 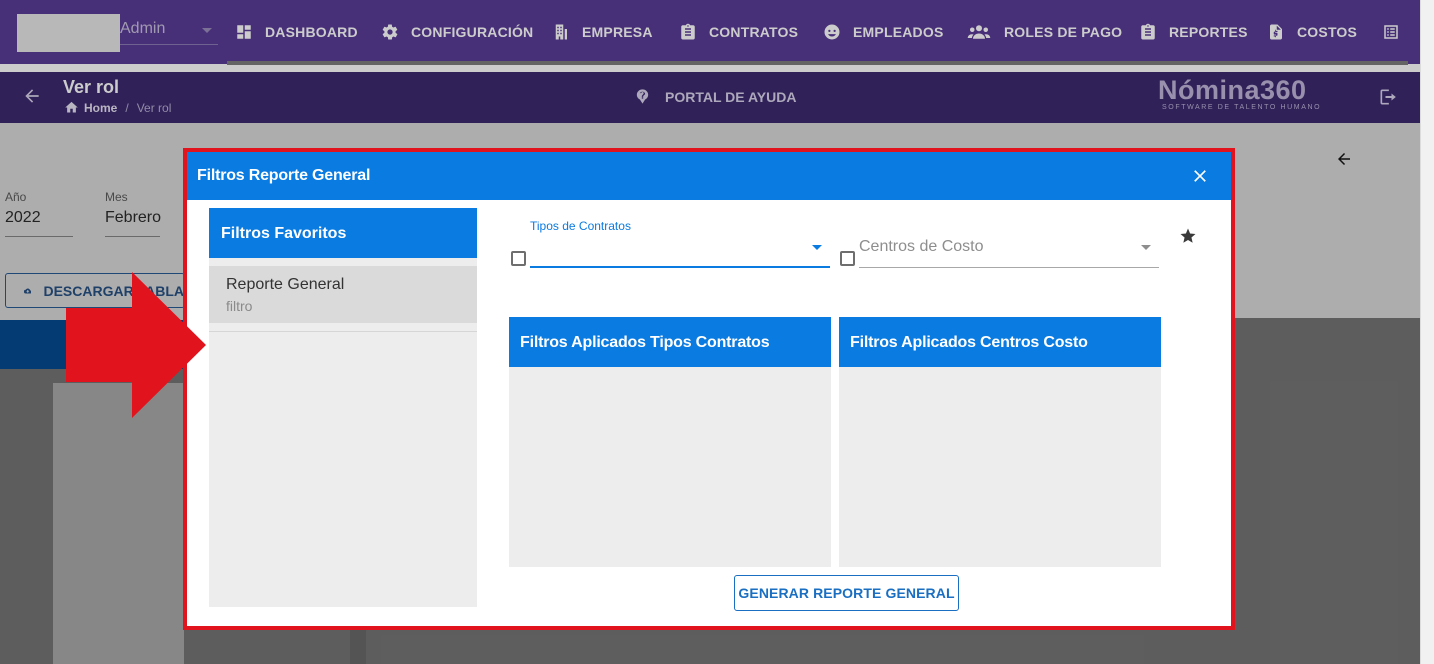 What do you see at coordinates (680, 267) in the screenshot?
I see `contract-types-select` at bounding box center [680, 267].